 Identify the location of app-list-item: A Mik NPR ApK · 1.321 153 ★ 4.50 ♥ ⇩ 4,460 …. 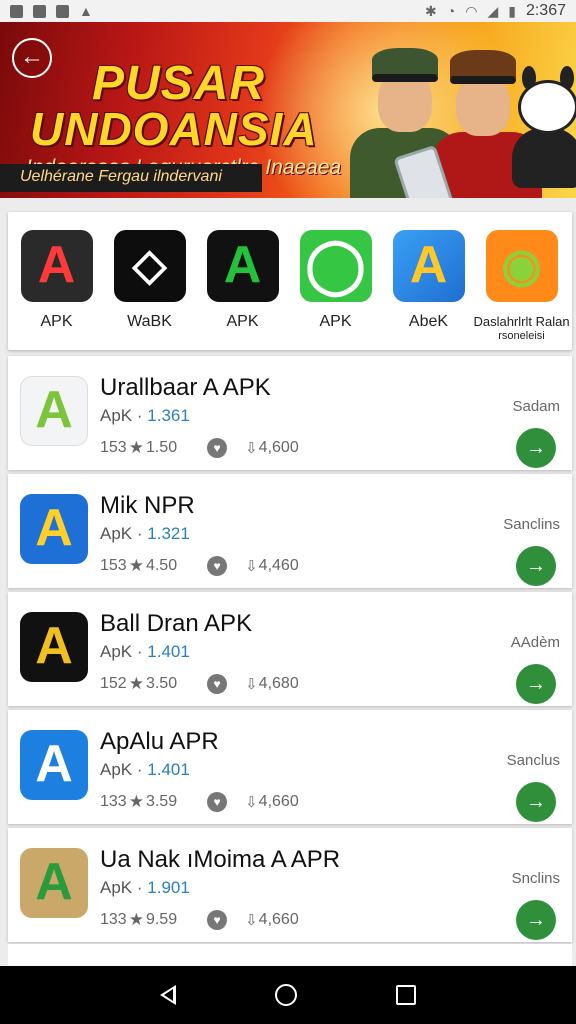
(290, 531).